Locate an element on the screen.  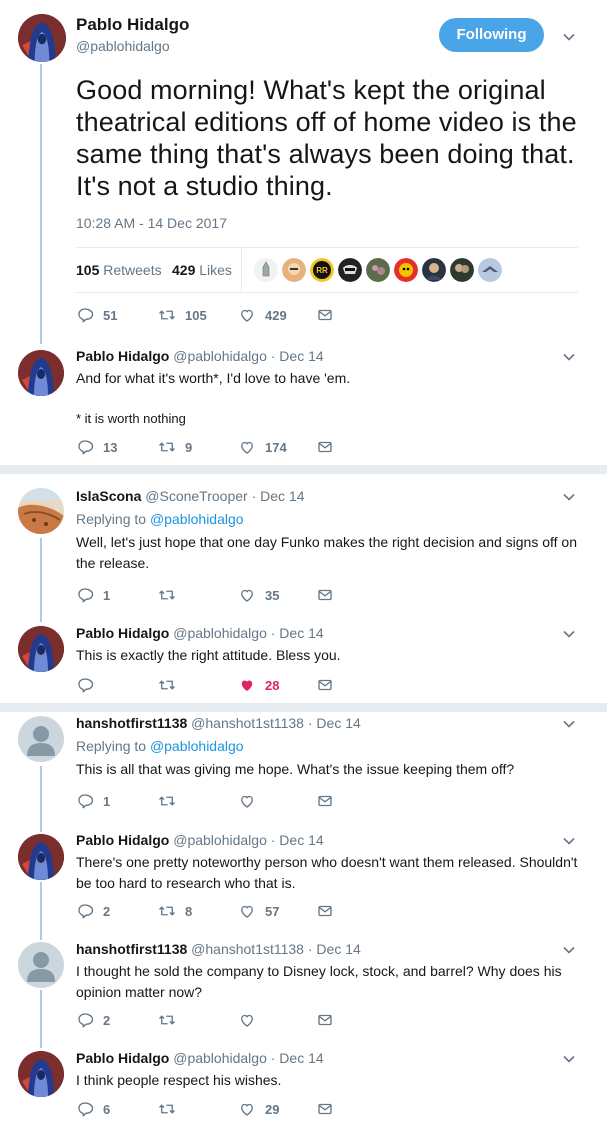
envelope-icon is located at coordinates (325, 911).